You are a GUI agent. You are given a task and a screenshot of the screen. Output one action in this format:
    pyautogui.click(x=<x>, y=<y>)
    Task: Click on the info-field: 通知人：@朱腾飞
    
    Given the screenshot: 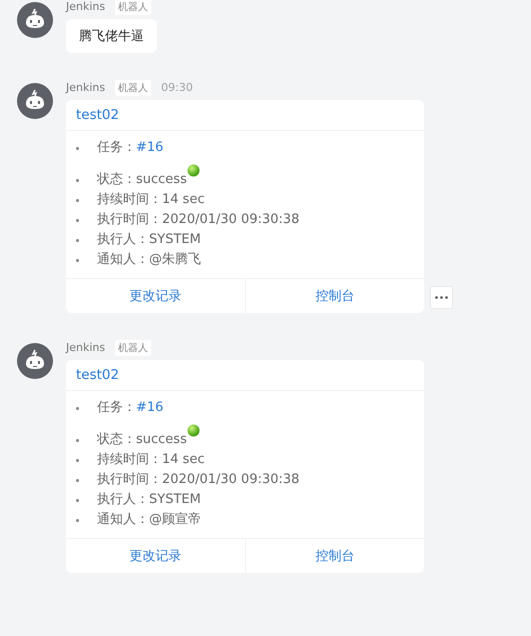 What is the action you would take?
    pyautogui.click(x=149, y=260)
    